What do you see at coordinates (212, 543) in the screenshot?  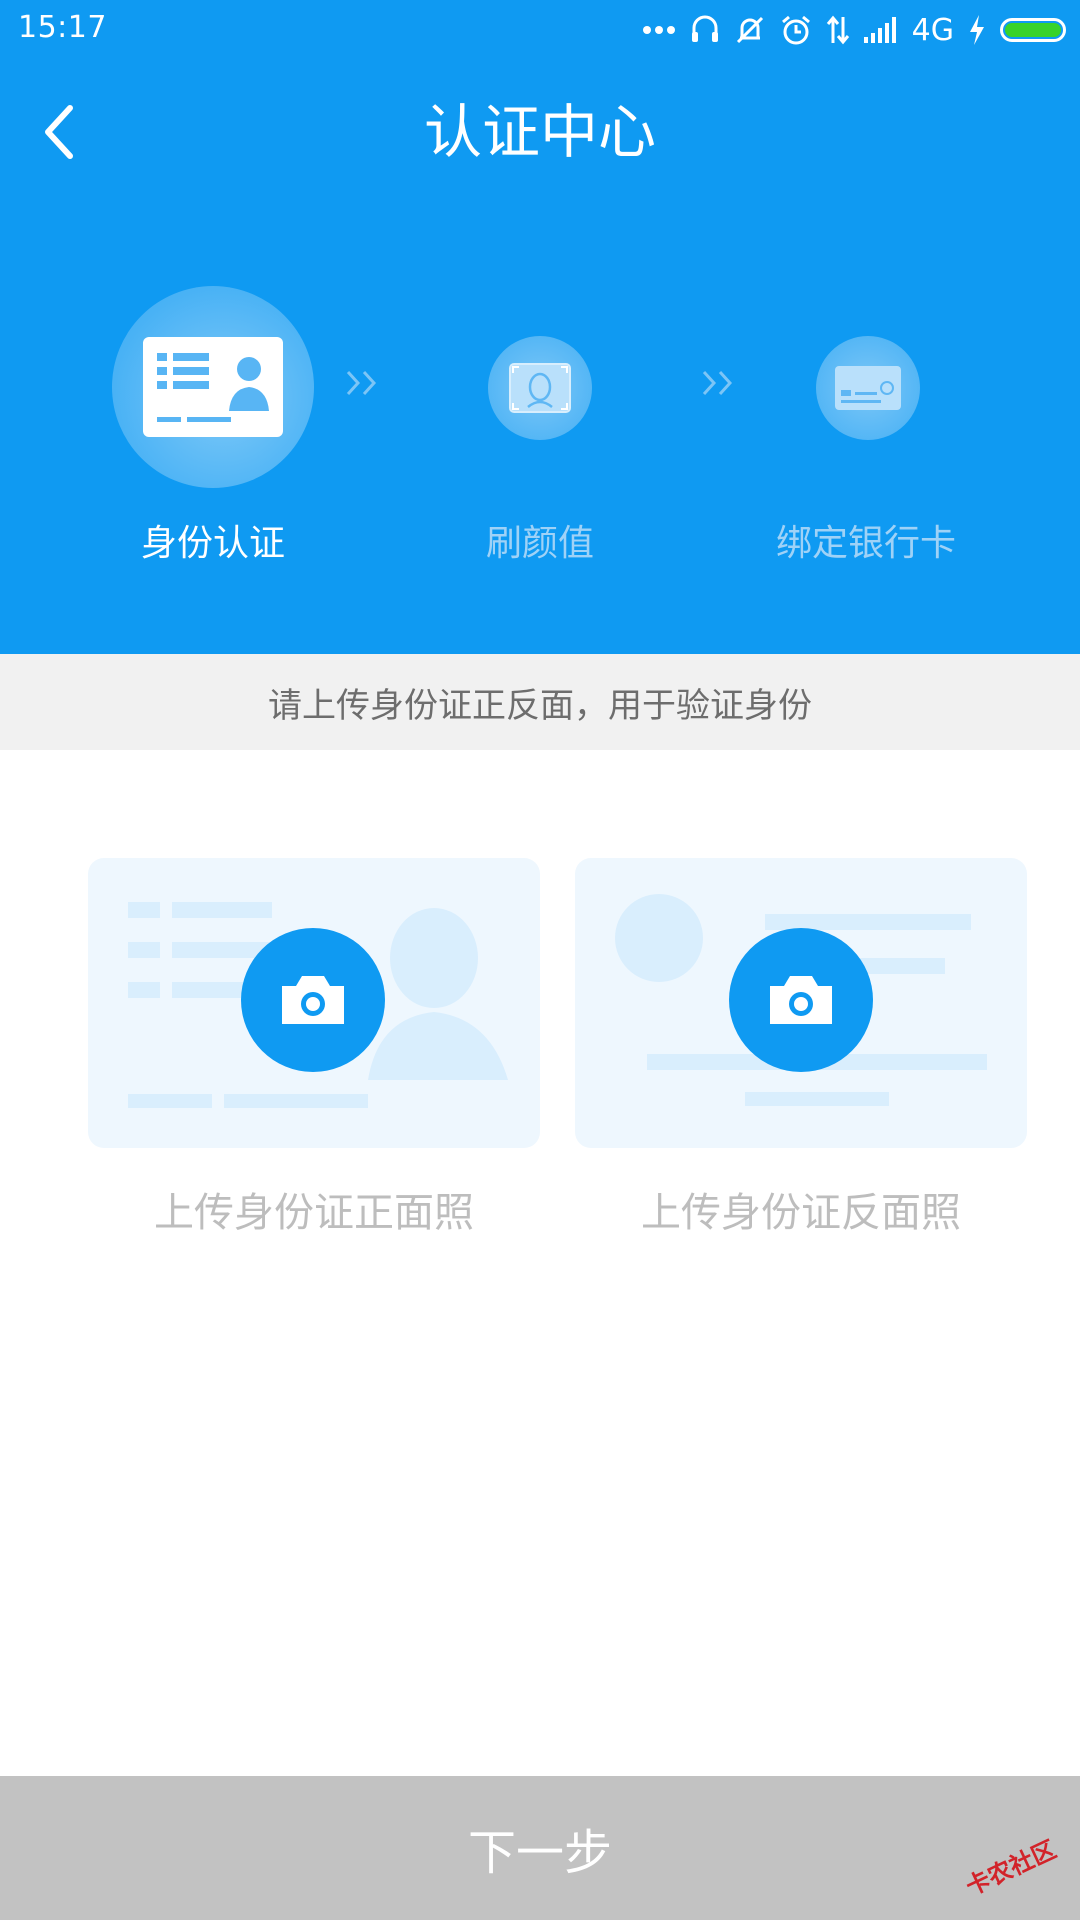 I see `step-identity-label: 身份认证` at bounding box center [212, 543].